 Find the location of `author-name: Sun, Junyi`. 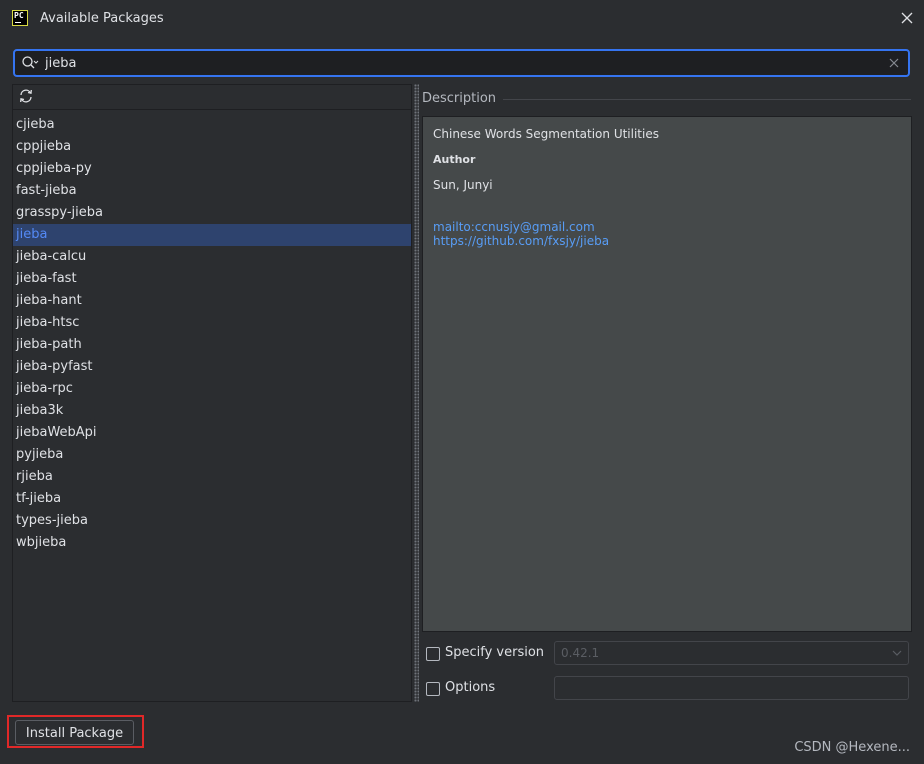

author-name: Sun, Junyi is located at coordinates (463, 185).